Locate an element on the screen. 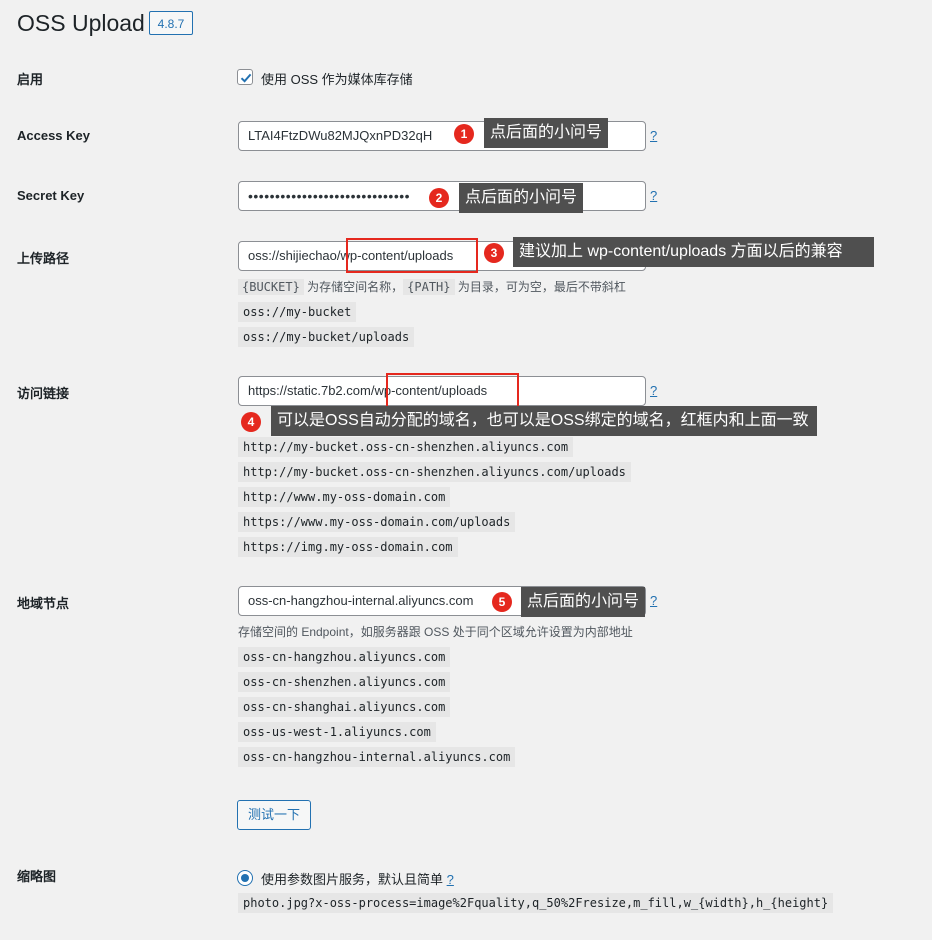 The image size is (932, 940). secret-key-label: Secret Key is located at coordinates (51, 195).